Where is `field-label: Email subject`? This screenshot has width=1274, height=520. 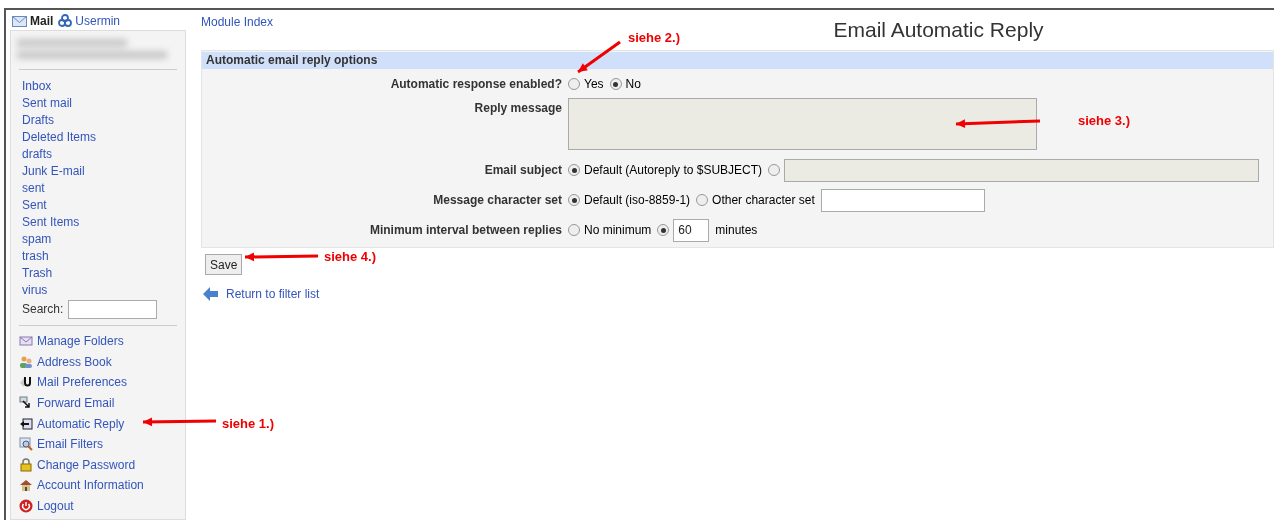
field-label: Email subject is located at coordinates (523, 170).